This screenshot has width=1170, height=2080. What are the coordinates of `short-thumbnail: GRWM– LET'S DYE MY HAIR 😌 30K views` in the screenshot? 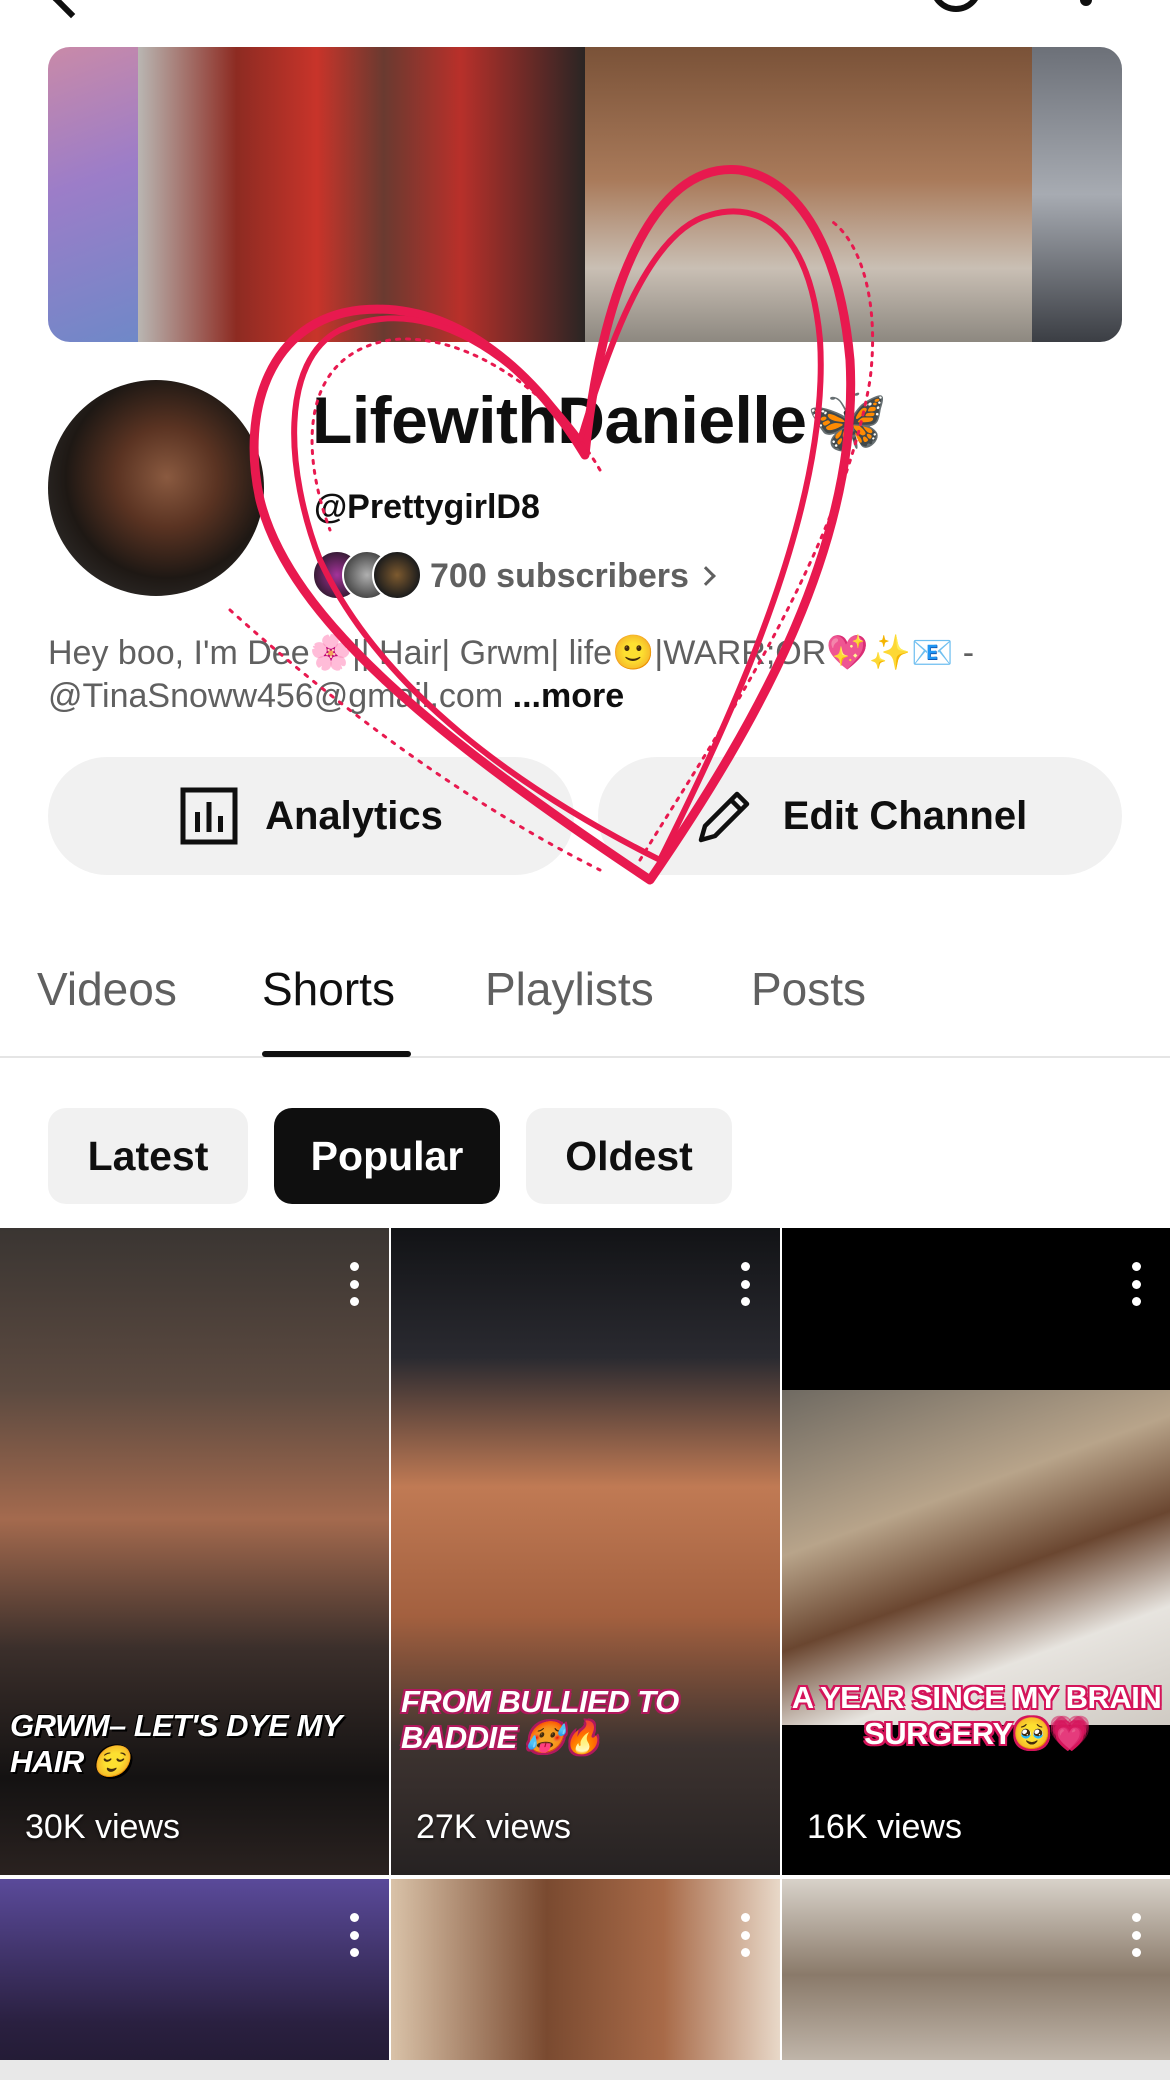 It's located at (194, 1551).